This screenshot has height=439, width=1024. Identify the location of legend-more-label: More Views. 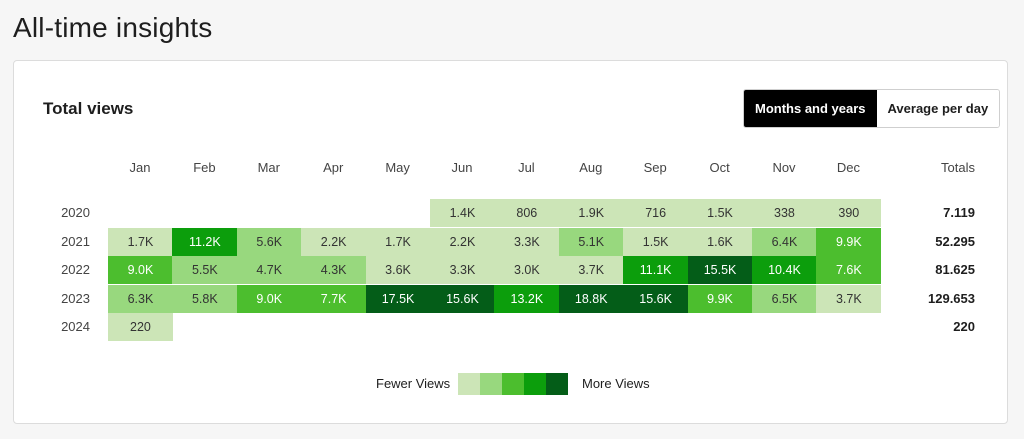
(616, 383).